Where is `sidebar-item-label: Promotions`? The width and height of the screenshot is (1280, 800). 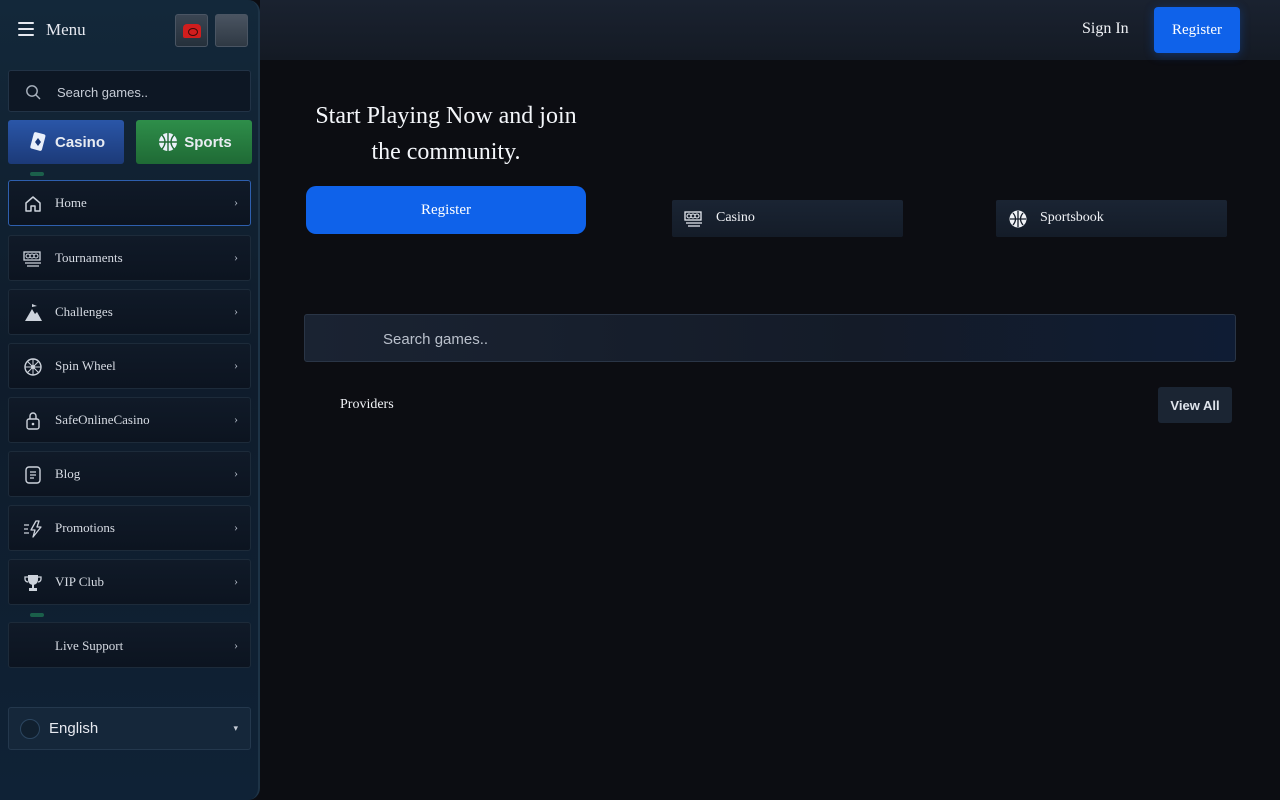 sidebar-item-label: Promotions is located at coordinates (85, 527).